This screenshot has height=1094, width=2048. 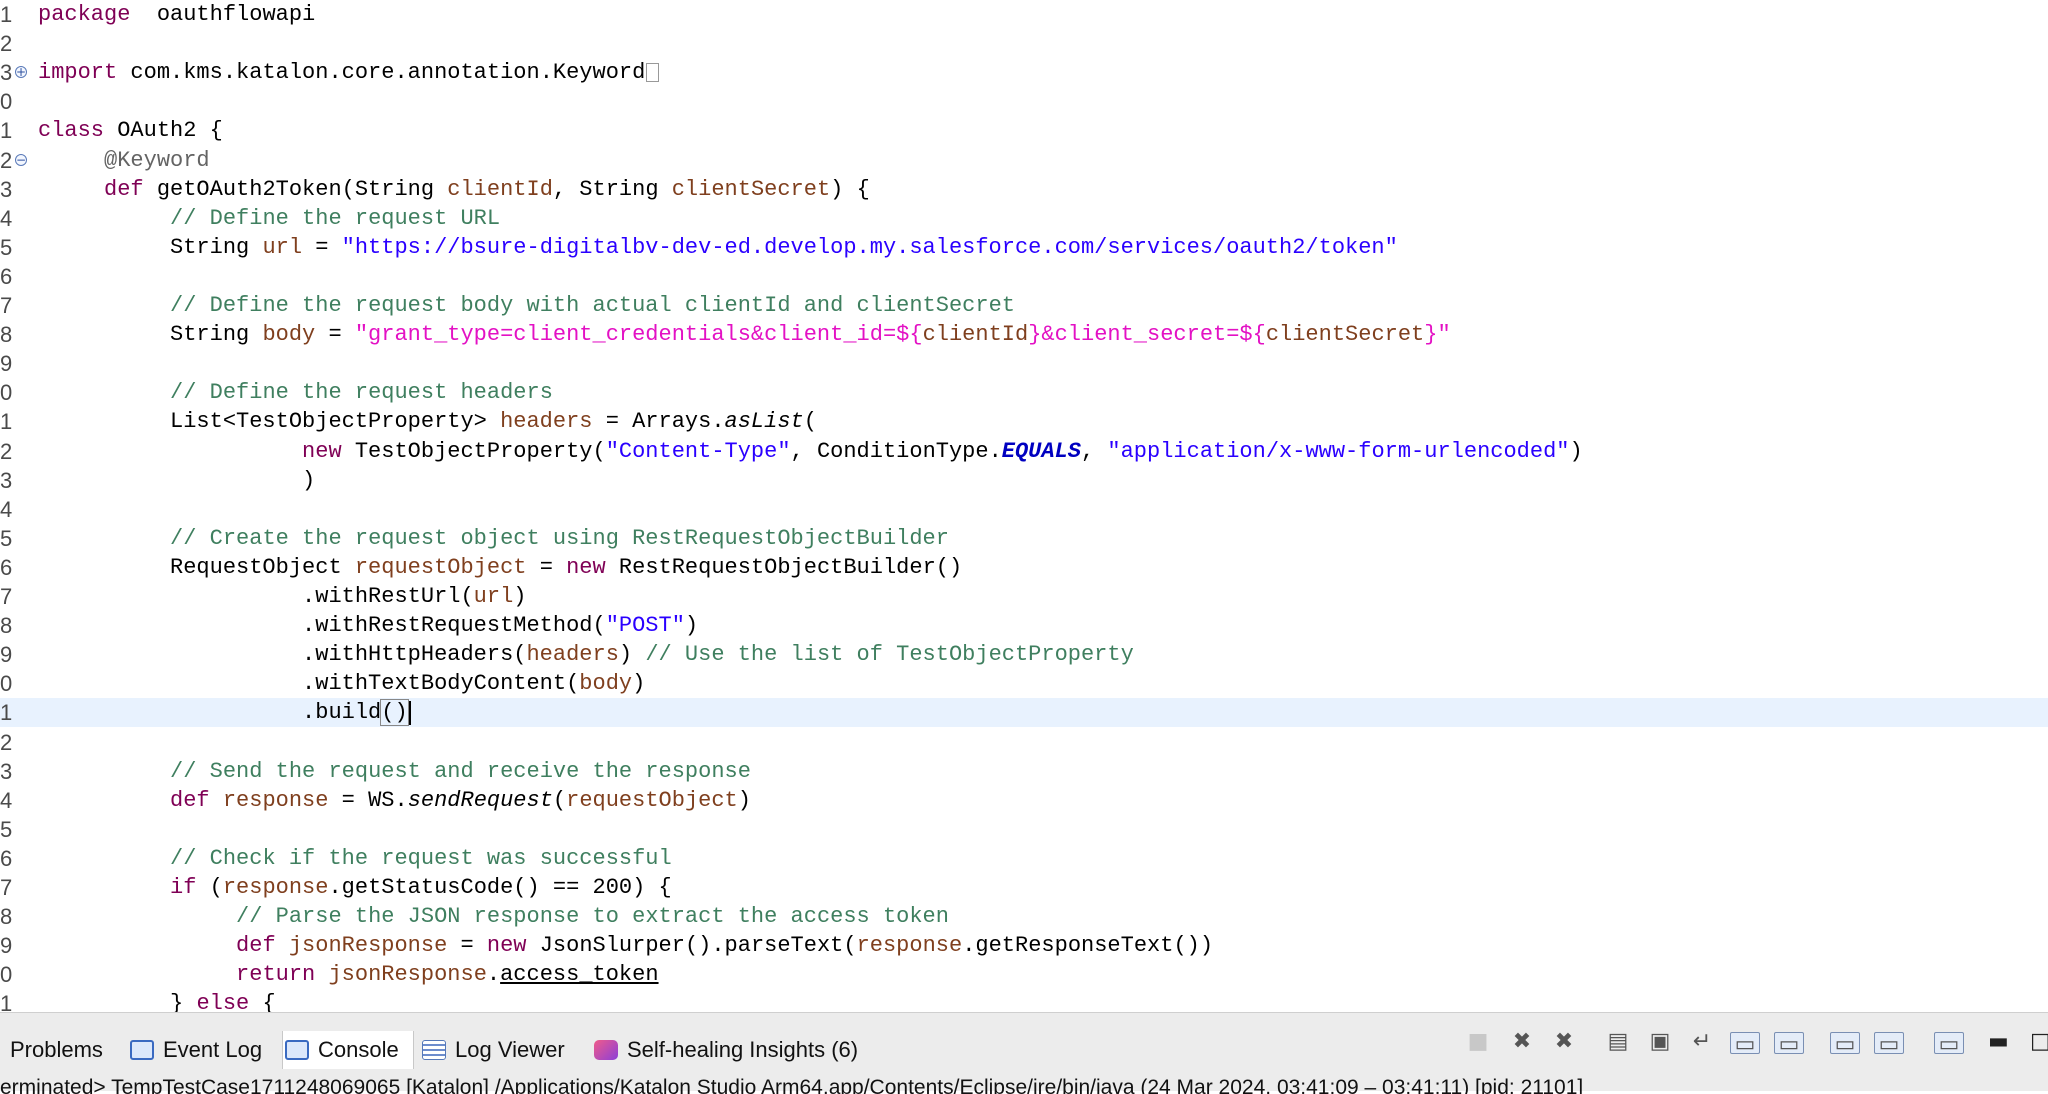 What do you see at coordinates (6, 160) in the screenshot?
I see `line-number: 2` at bounding box center [6, 160].